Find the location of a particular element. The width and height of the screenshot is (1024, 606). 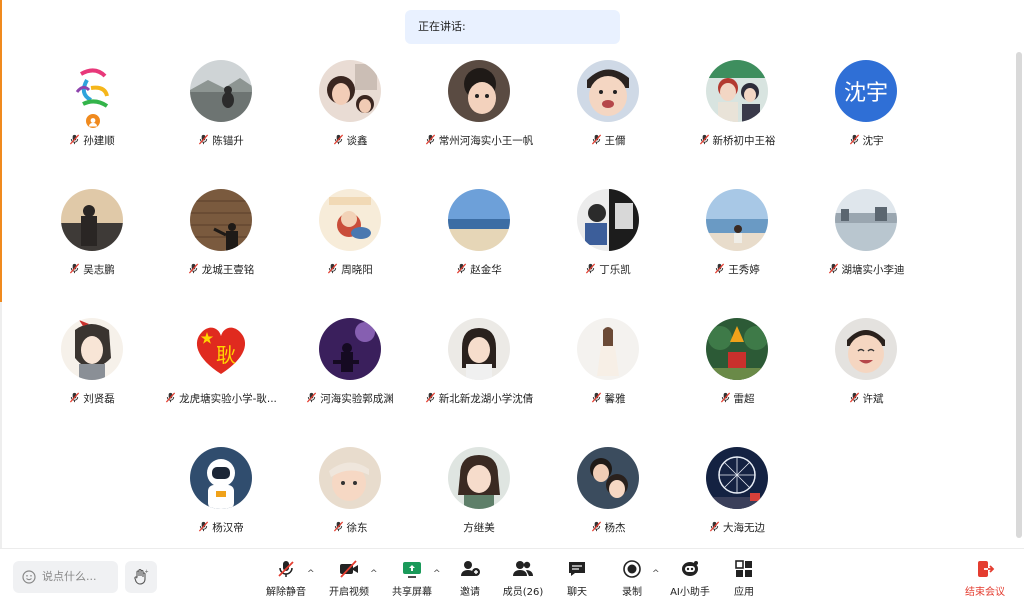

participant-name-row: 王秀婷 is located at coordinates (737, 269).